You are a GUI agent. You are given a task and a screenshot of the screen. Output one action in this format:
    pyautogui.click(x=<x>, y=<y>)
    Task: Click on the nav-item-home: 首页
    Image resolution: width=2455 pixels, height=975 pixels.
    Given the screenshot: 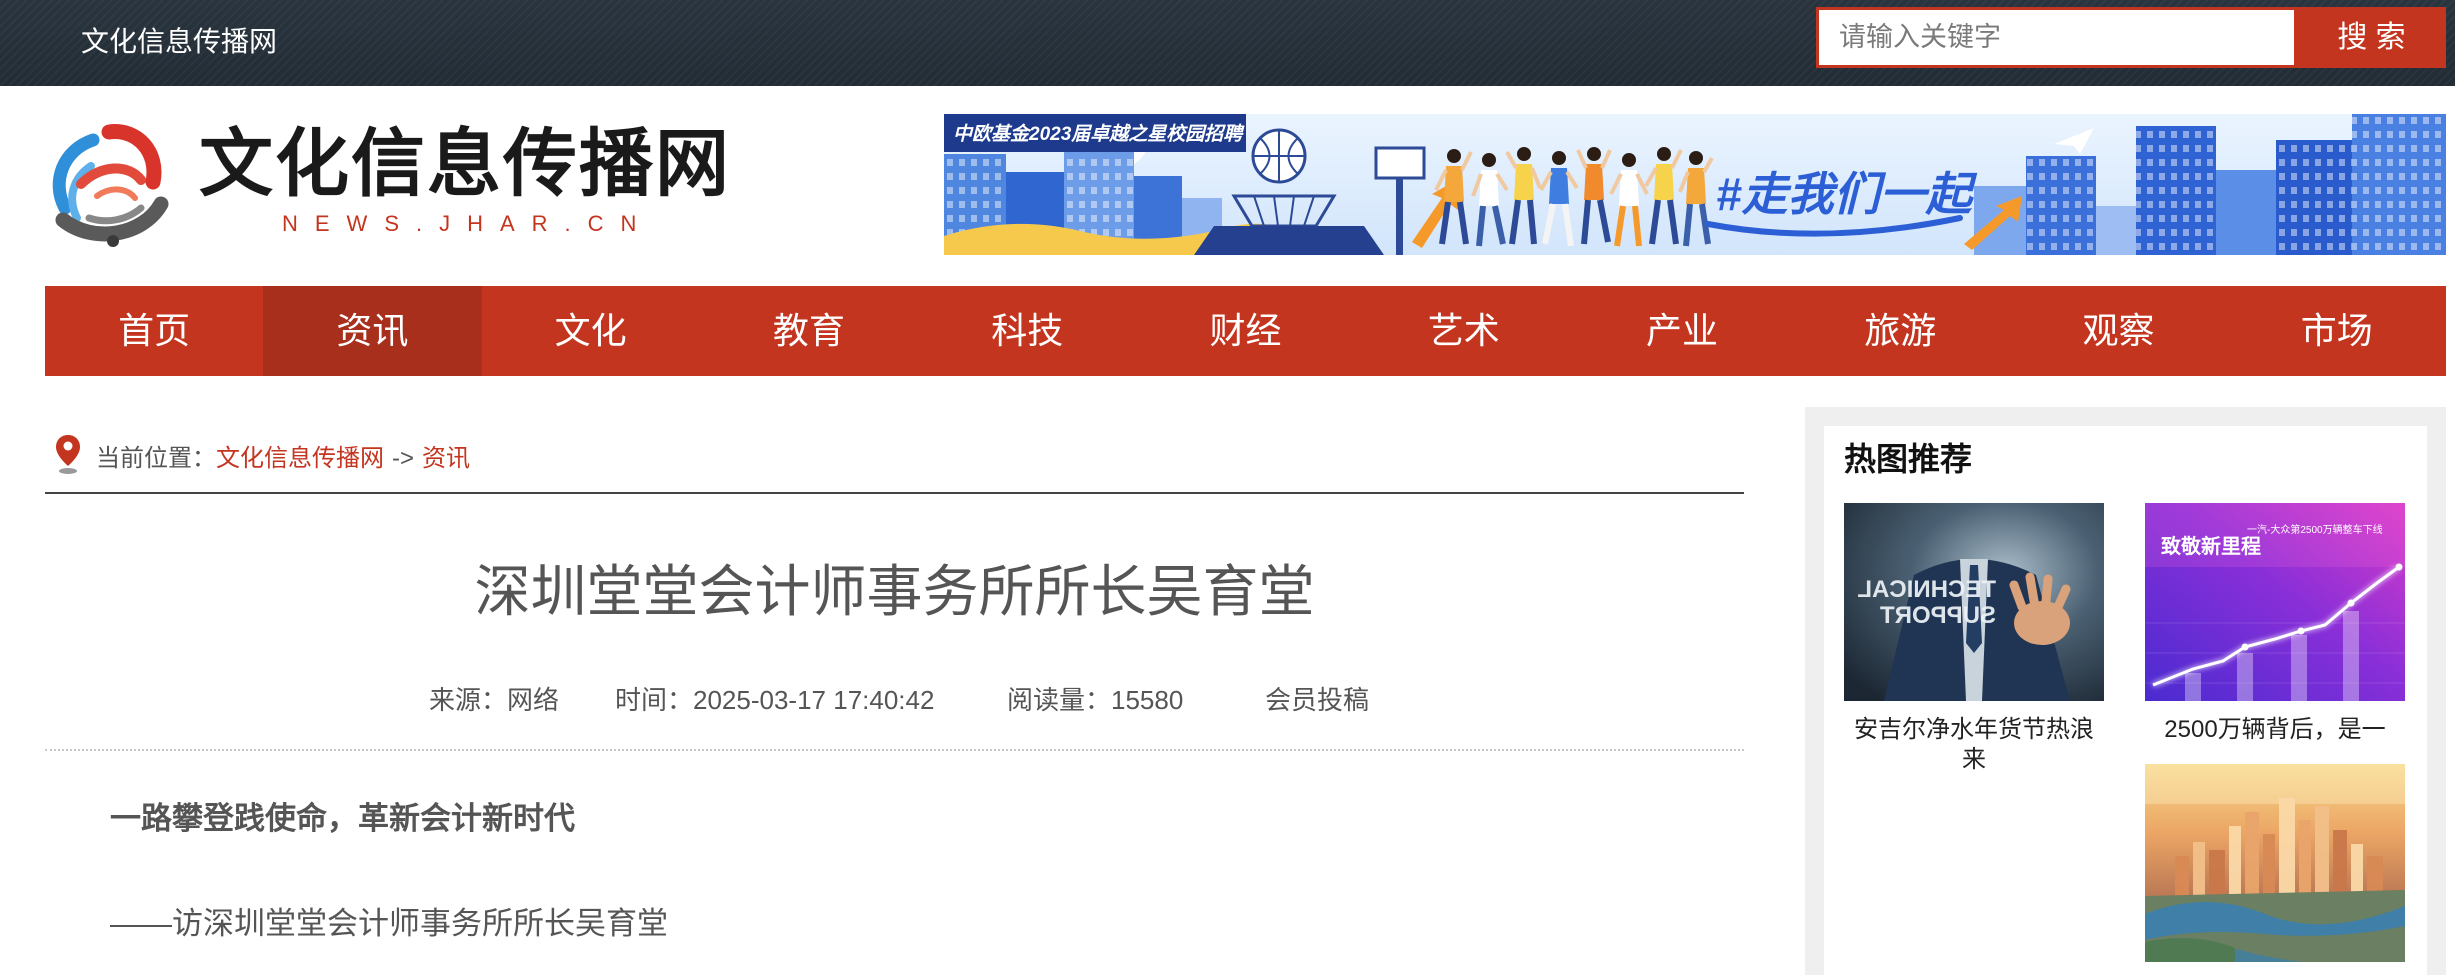 What is the action you would take?
    pyautogui.click(x=154, y=331)
    